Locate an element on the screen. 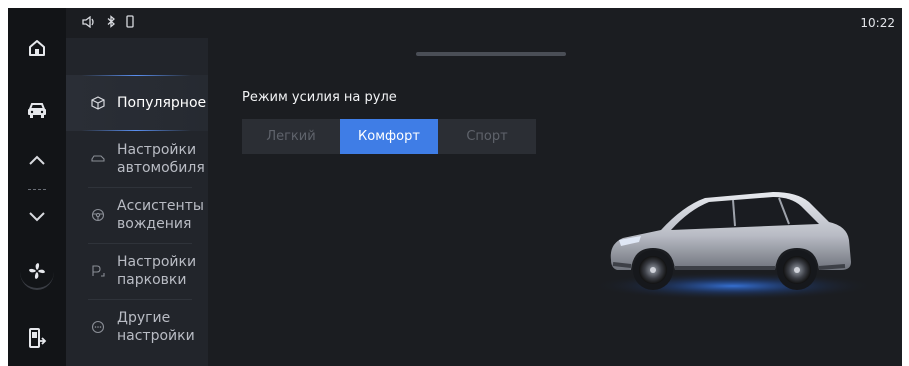 Image resolution: width=909 pixels, height=366 pixels. steering-option-light: Легкий is located at coordinates (291, 136).